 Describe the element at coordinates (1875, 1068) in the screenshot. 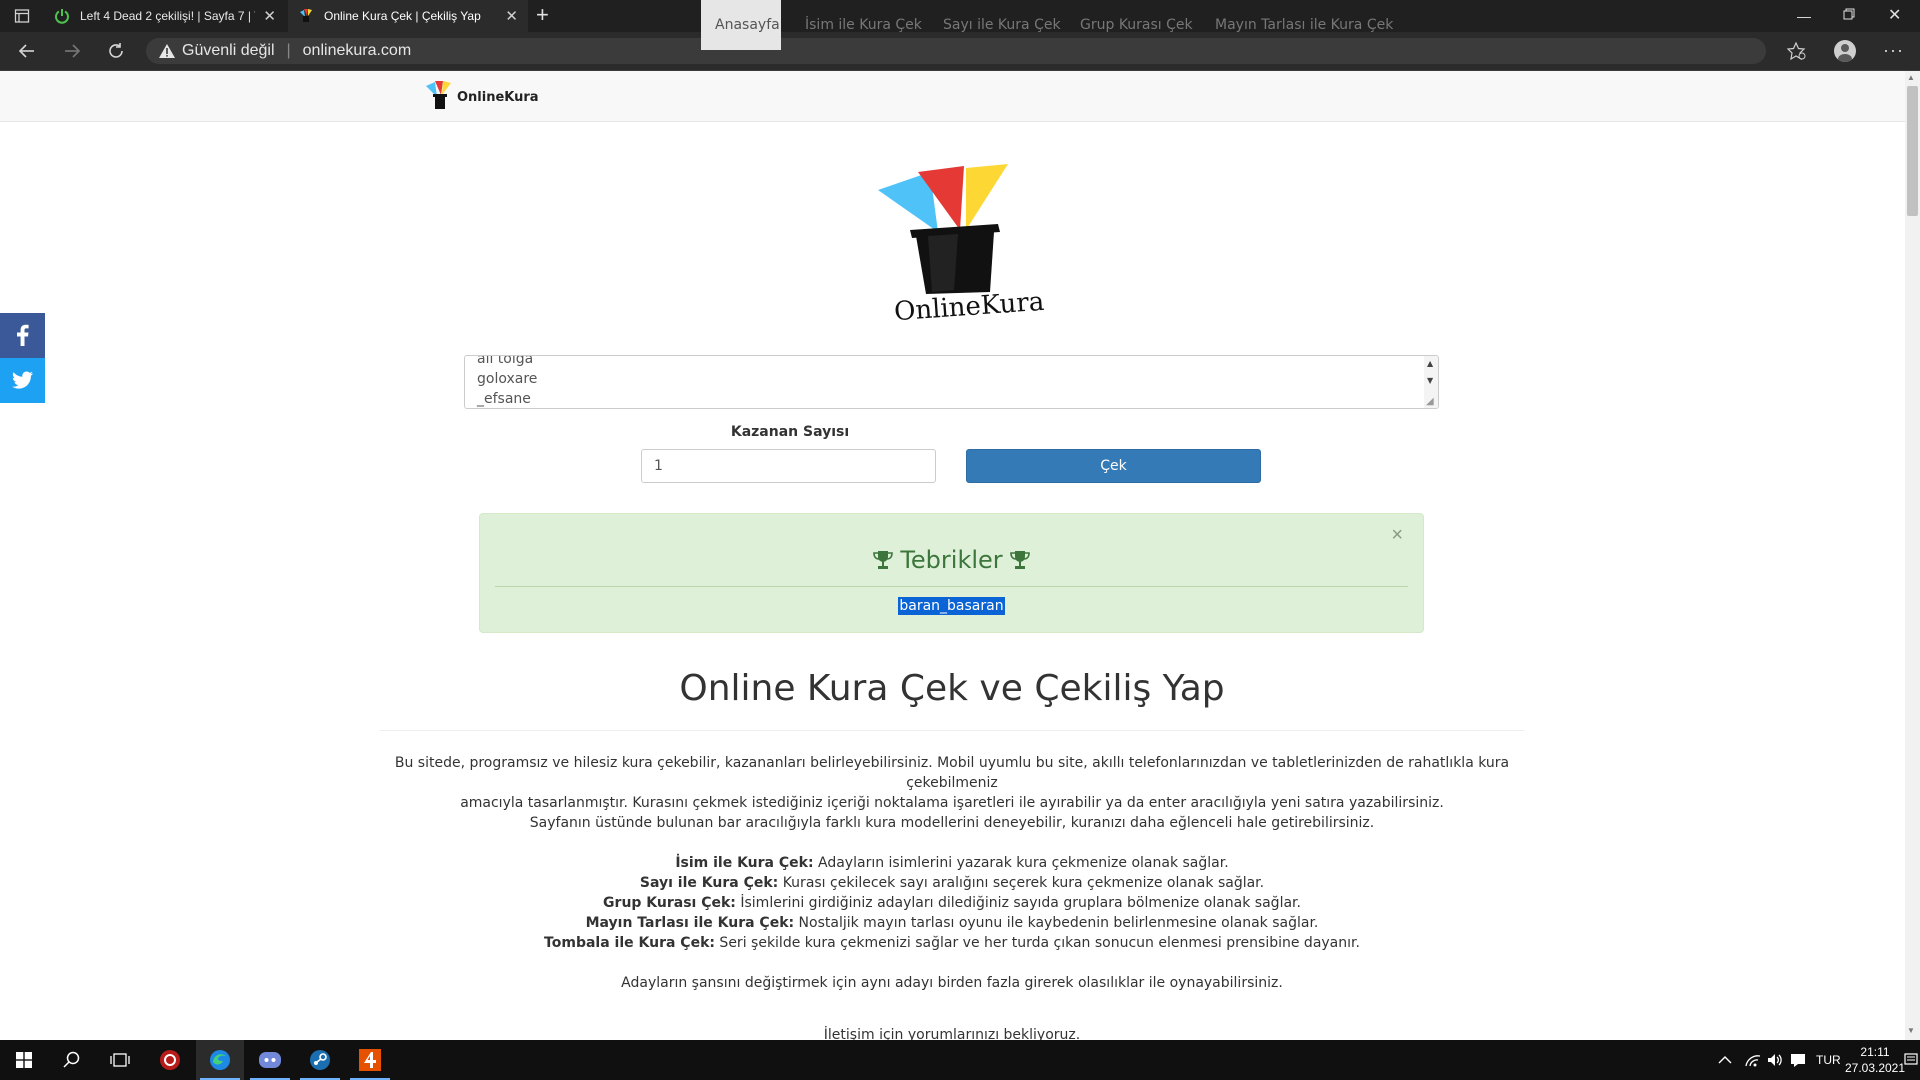

I see `clock-date: 27.03.2021` at that location.